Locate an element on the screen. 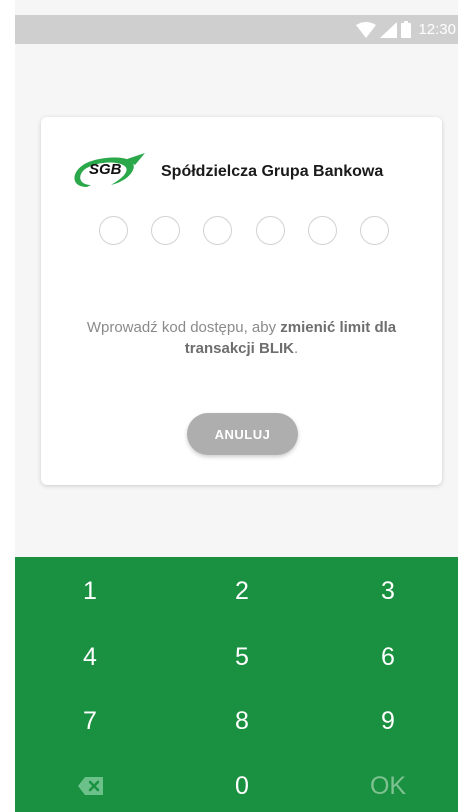  key-1: 1 is located at coordinates (90, 591).